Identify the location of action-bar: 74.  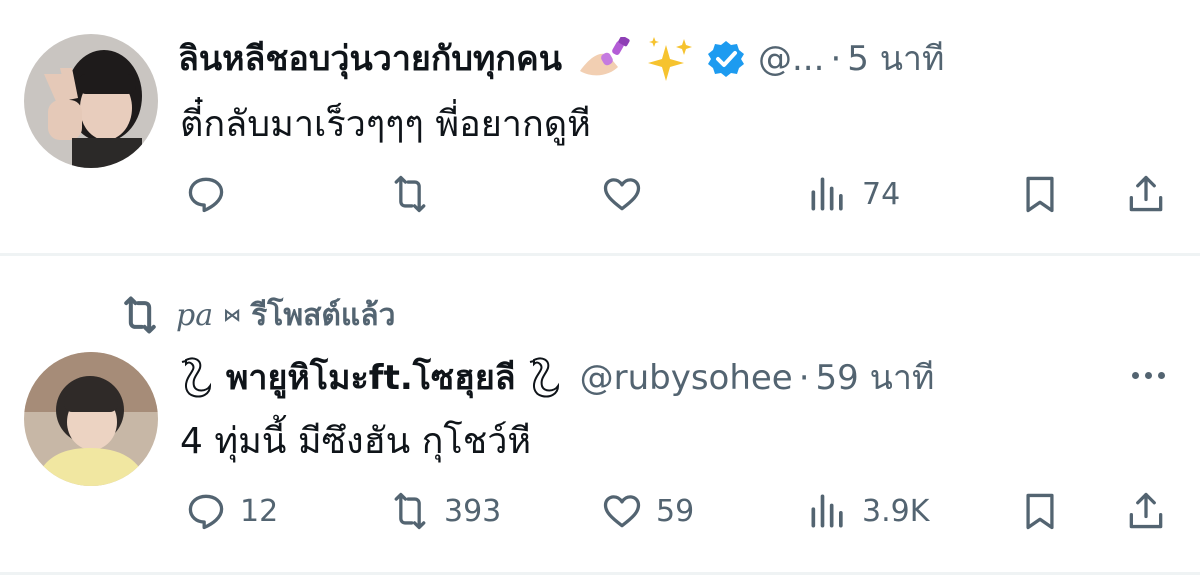
(600, 194).